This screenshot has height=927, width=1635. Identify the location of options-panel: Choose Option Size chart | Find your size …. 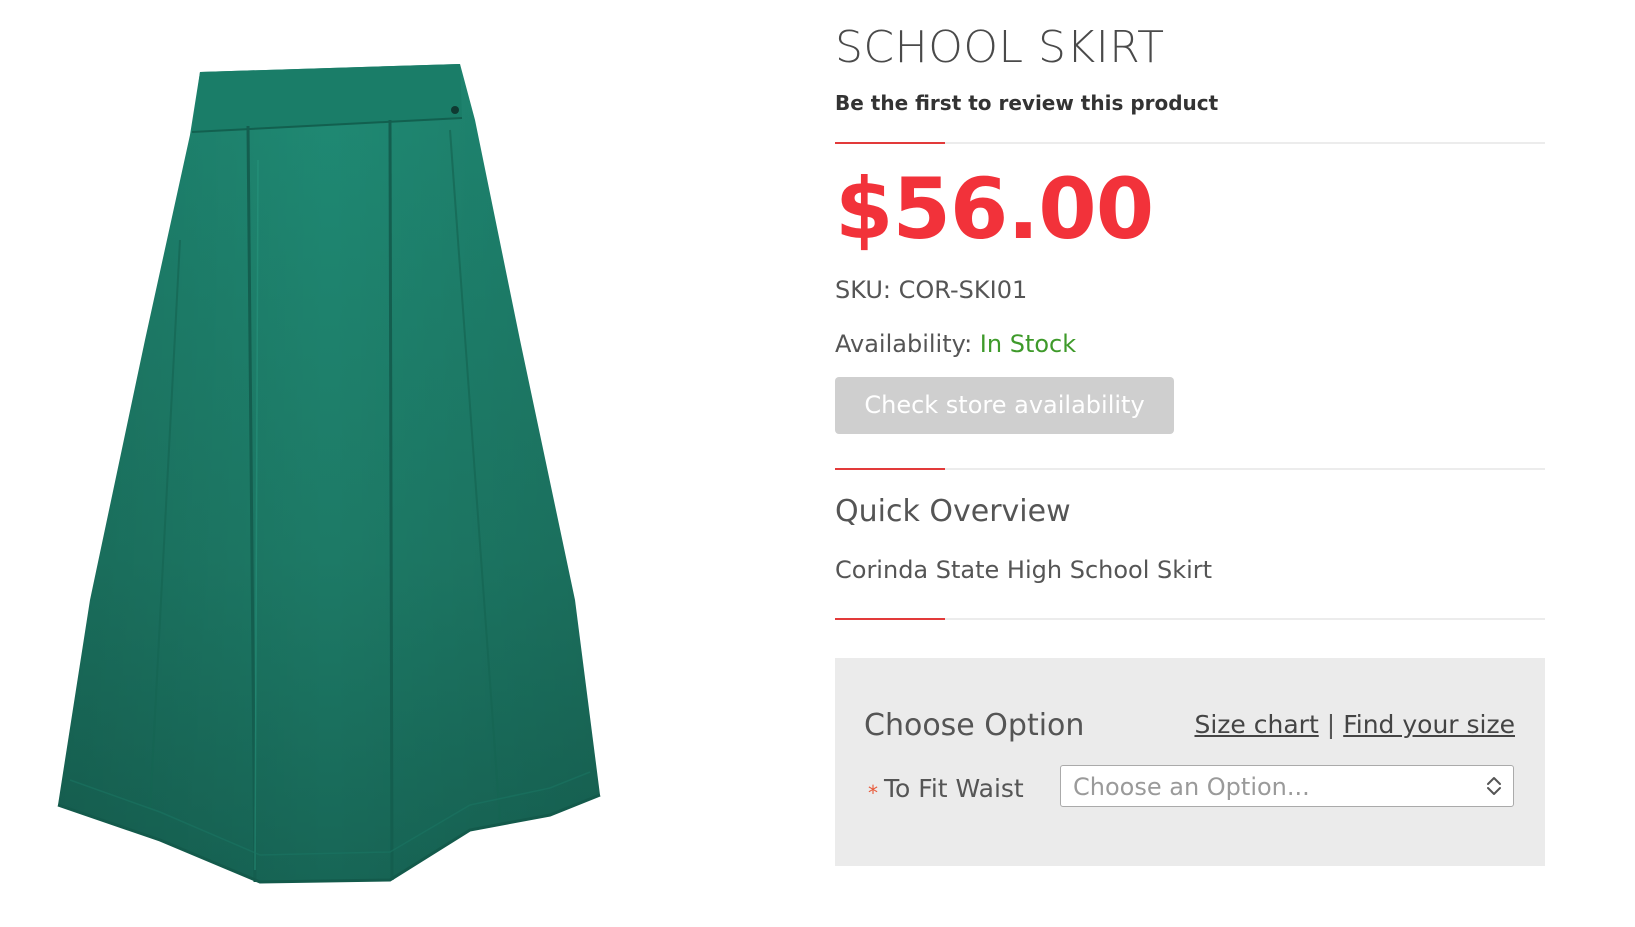
(1190, 762).